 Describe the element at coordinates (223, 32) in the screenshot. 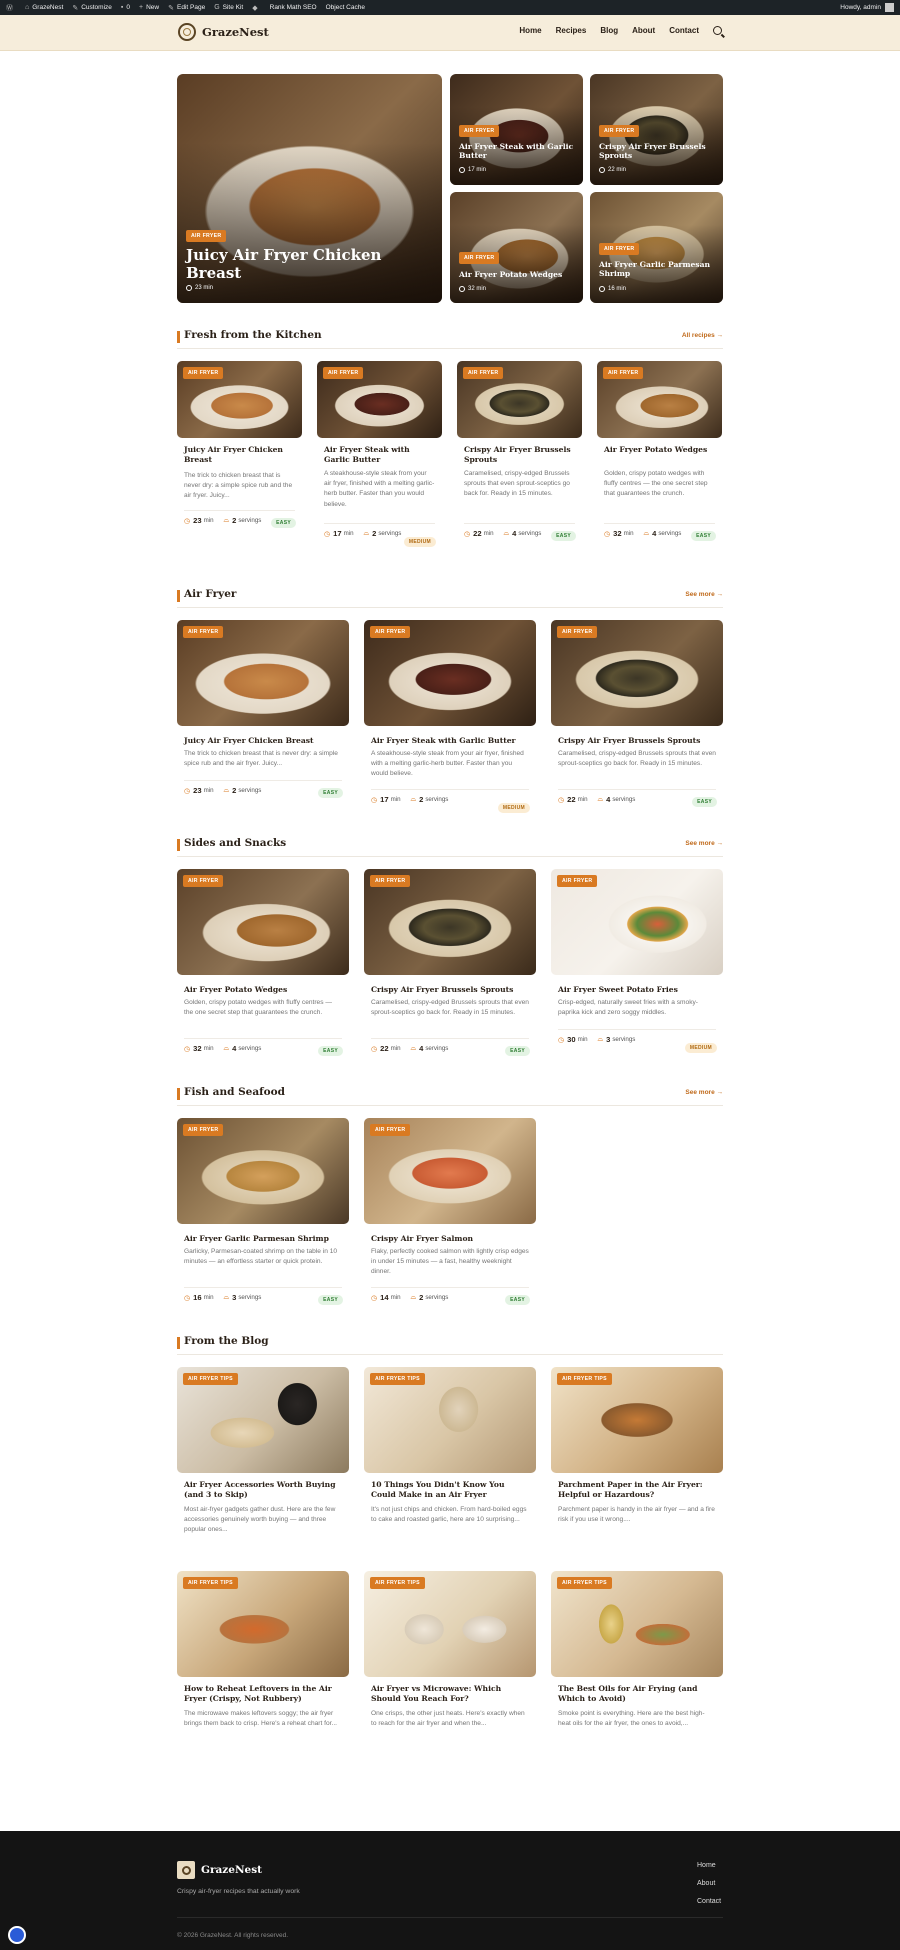

I see `site-logo: GrazeNest` at that location.